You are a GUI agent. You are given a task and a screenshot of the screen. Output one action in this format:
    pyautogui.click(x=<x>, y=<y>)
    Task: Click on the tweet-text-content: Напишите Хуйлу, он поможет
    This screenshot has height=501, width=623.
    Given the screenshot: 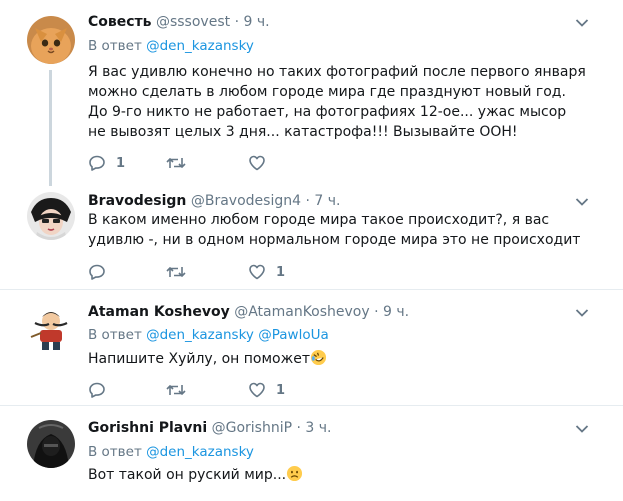 What is the action you would take?
    pyautogui.click(x=199, y=359)
    